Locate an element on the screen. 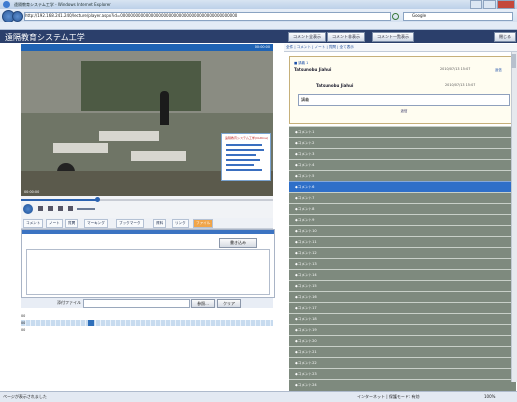  comment-list-item-label: ◆コメント20 is located at coordinates (306, 341).